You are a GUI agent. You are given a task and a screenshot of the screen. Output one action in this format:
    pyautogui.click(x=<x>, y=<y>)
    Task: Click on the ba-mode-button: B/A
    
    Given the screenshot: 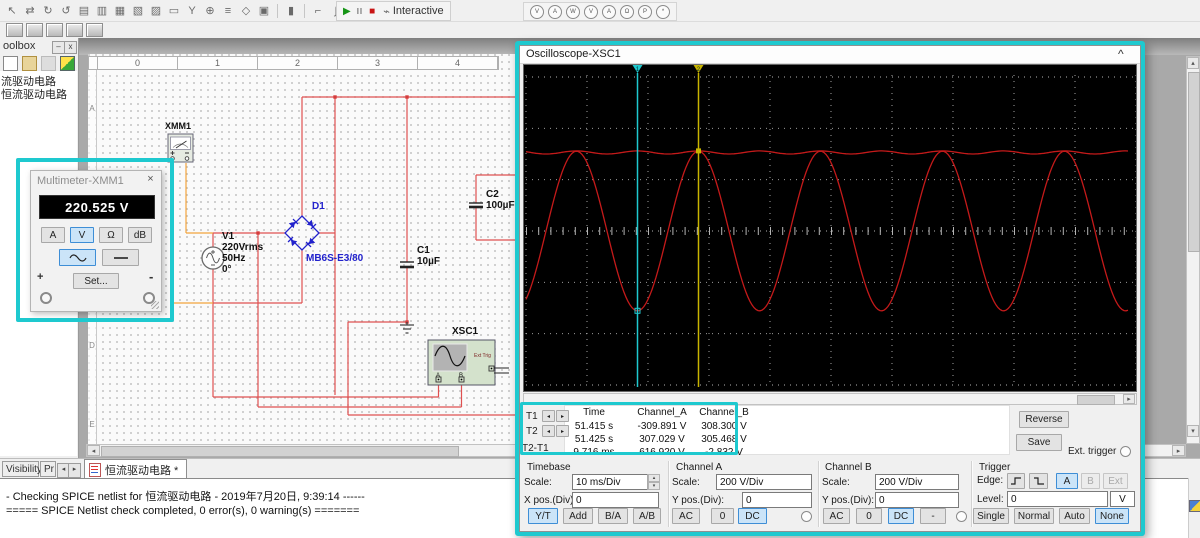 What is the action you would take?
    pyautogui.click(x=613, y=516)
    